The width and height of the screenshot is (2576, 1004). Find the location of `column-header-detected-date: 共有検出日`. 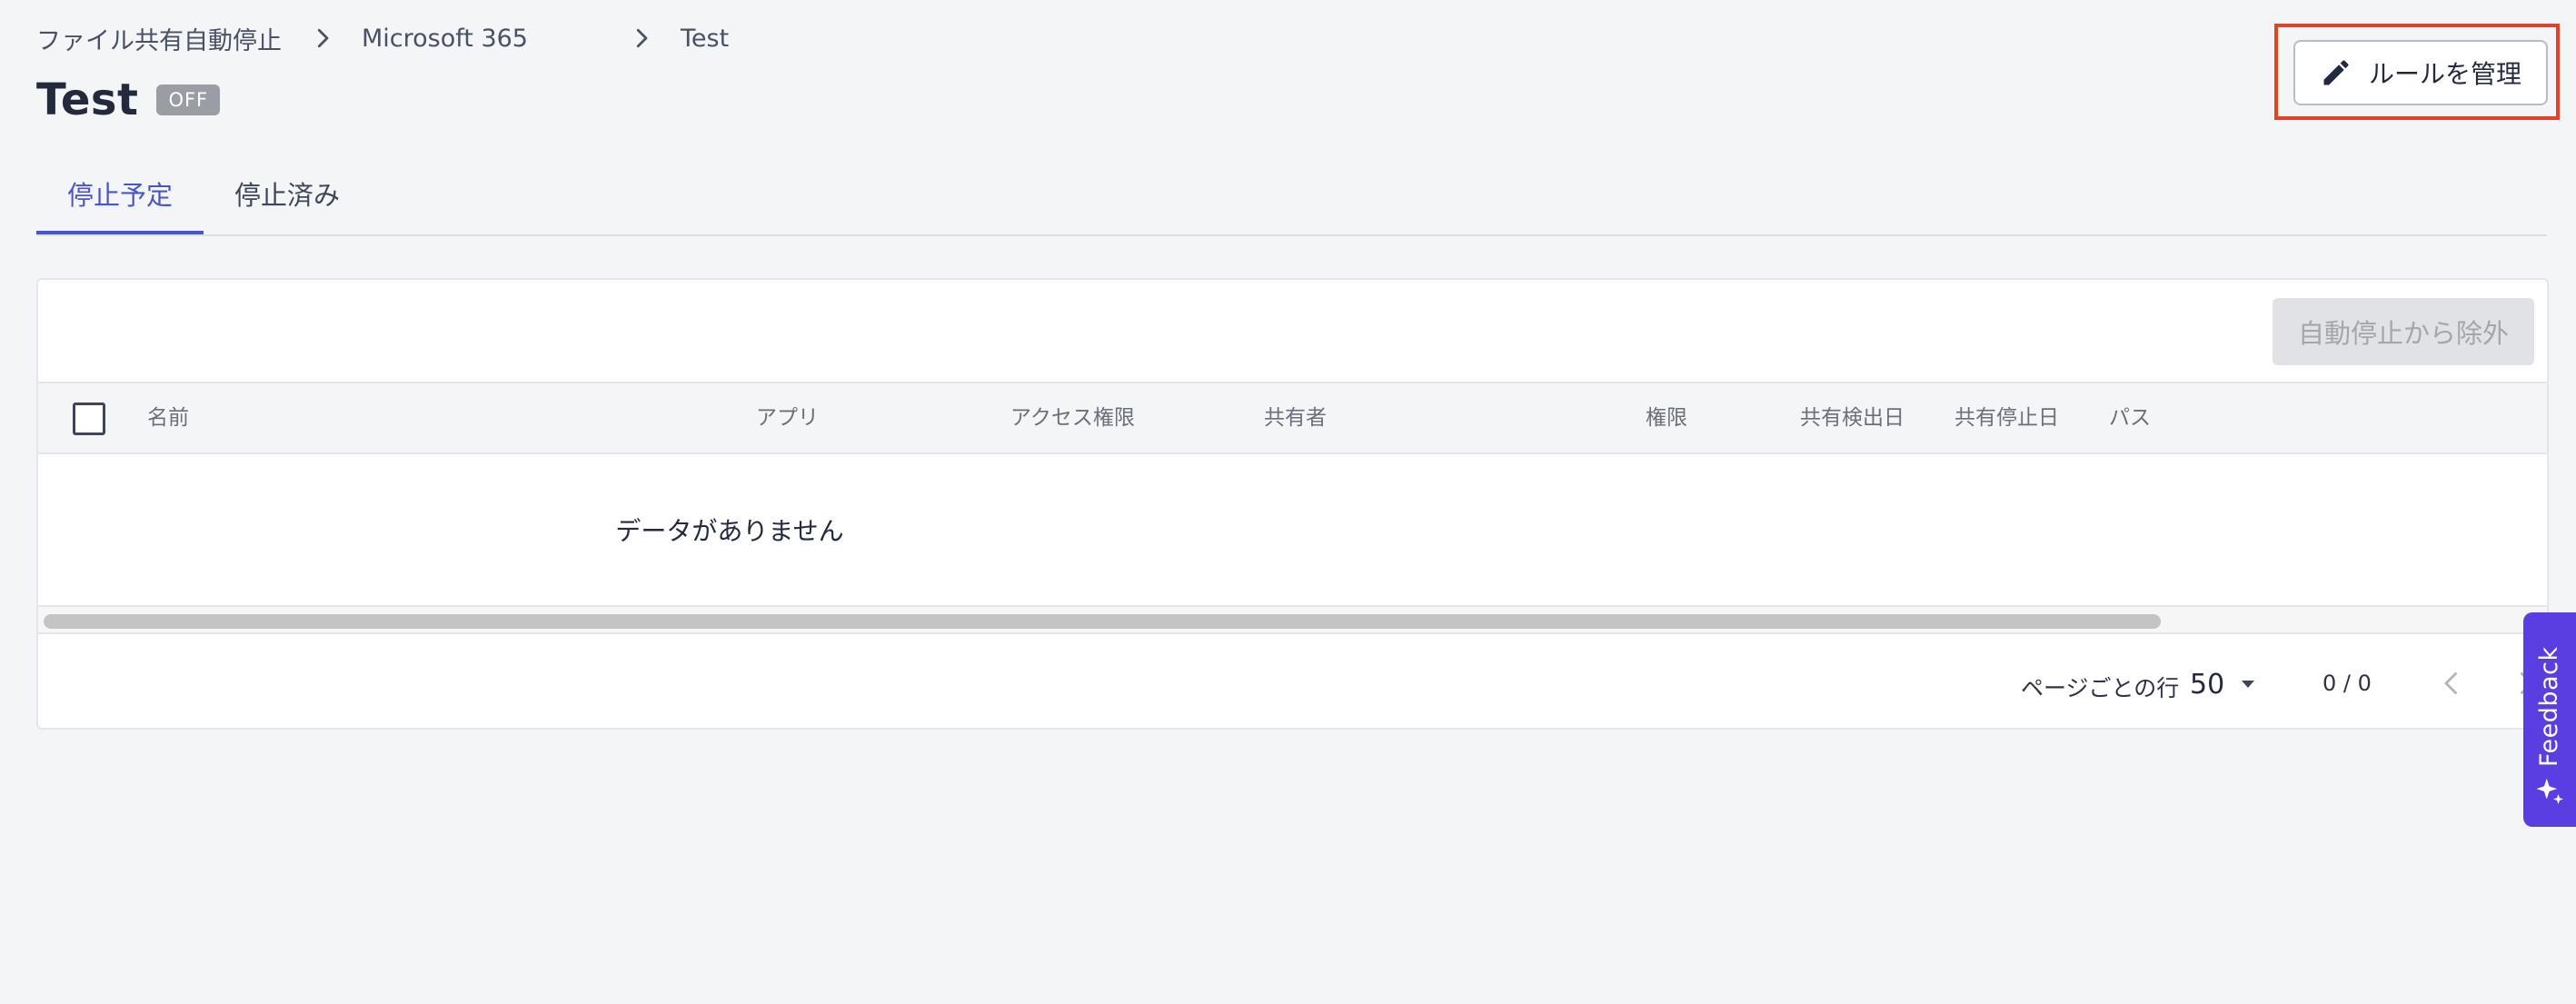

column-header-detected-date: 共有検出日 is located at coordinates (1853, 417).